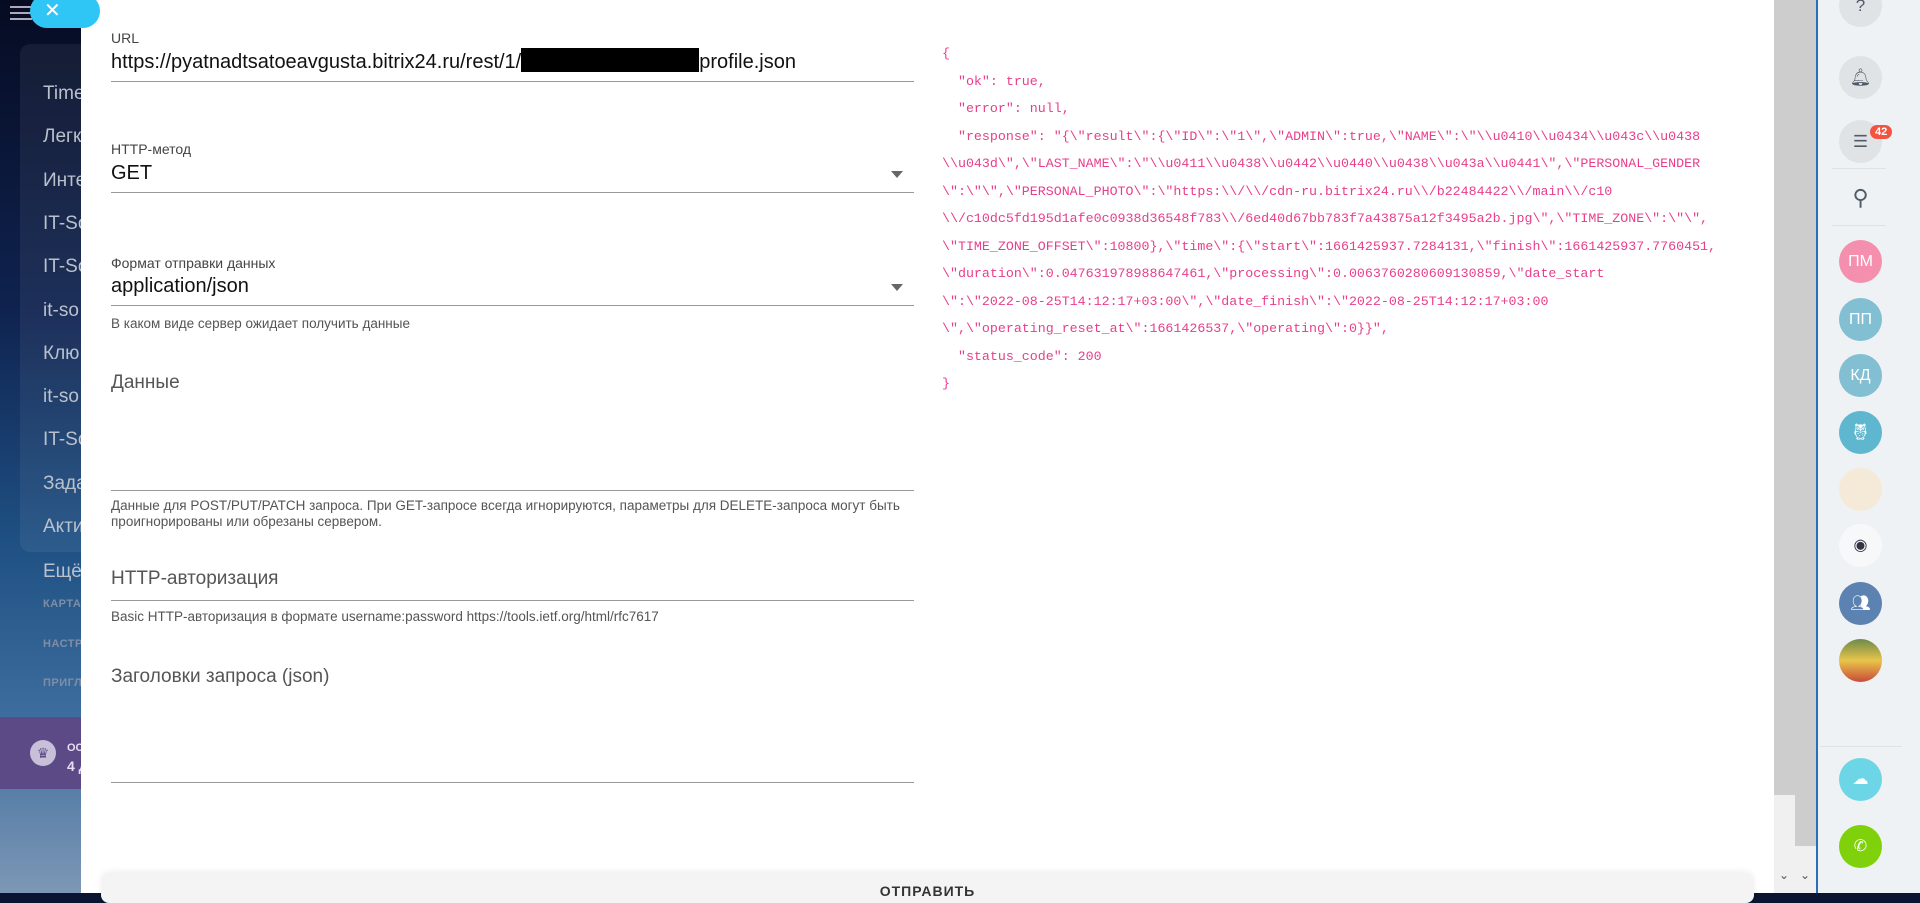 This screenshot has height=903, width=1920. What do you see at coordinates (512, 782) in the screenshot?
I see `headers-underline` at bounding box center [512, 782].